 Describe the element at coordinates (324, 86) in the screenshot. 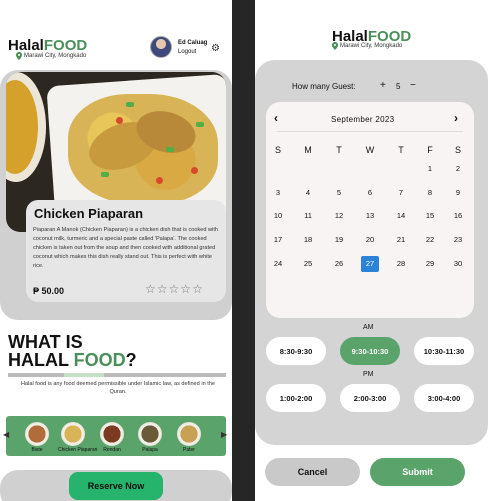

I see `guest-label: How many Guest:` at that location.